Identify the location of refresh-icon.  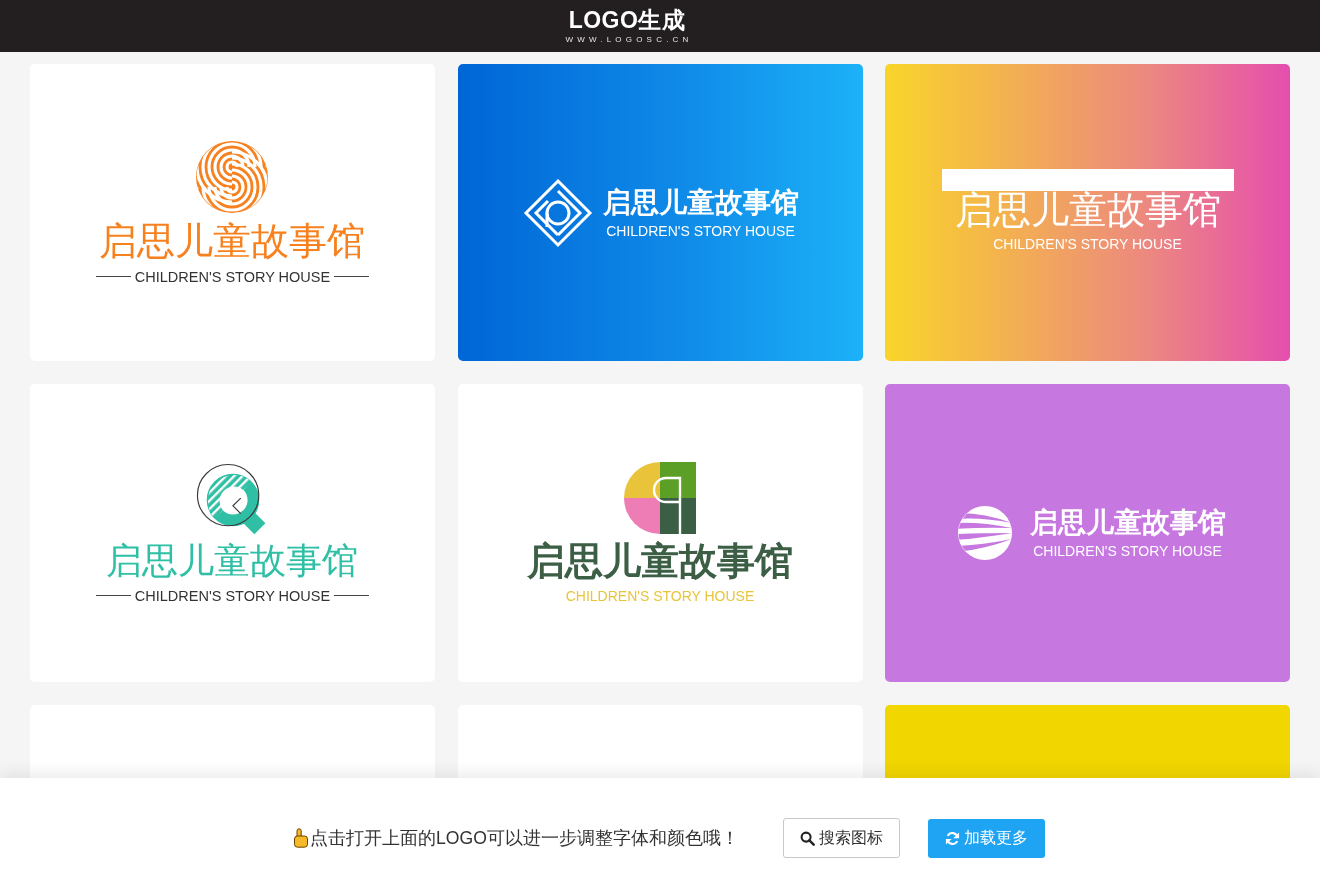
(952, 838).